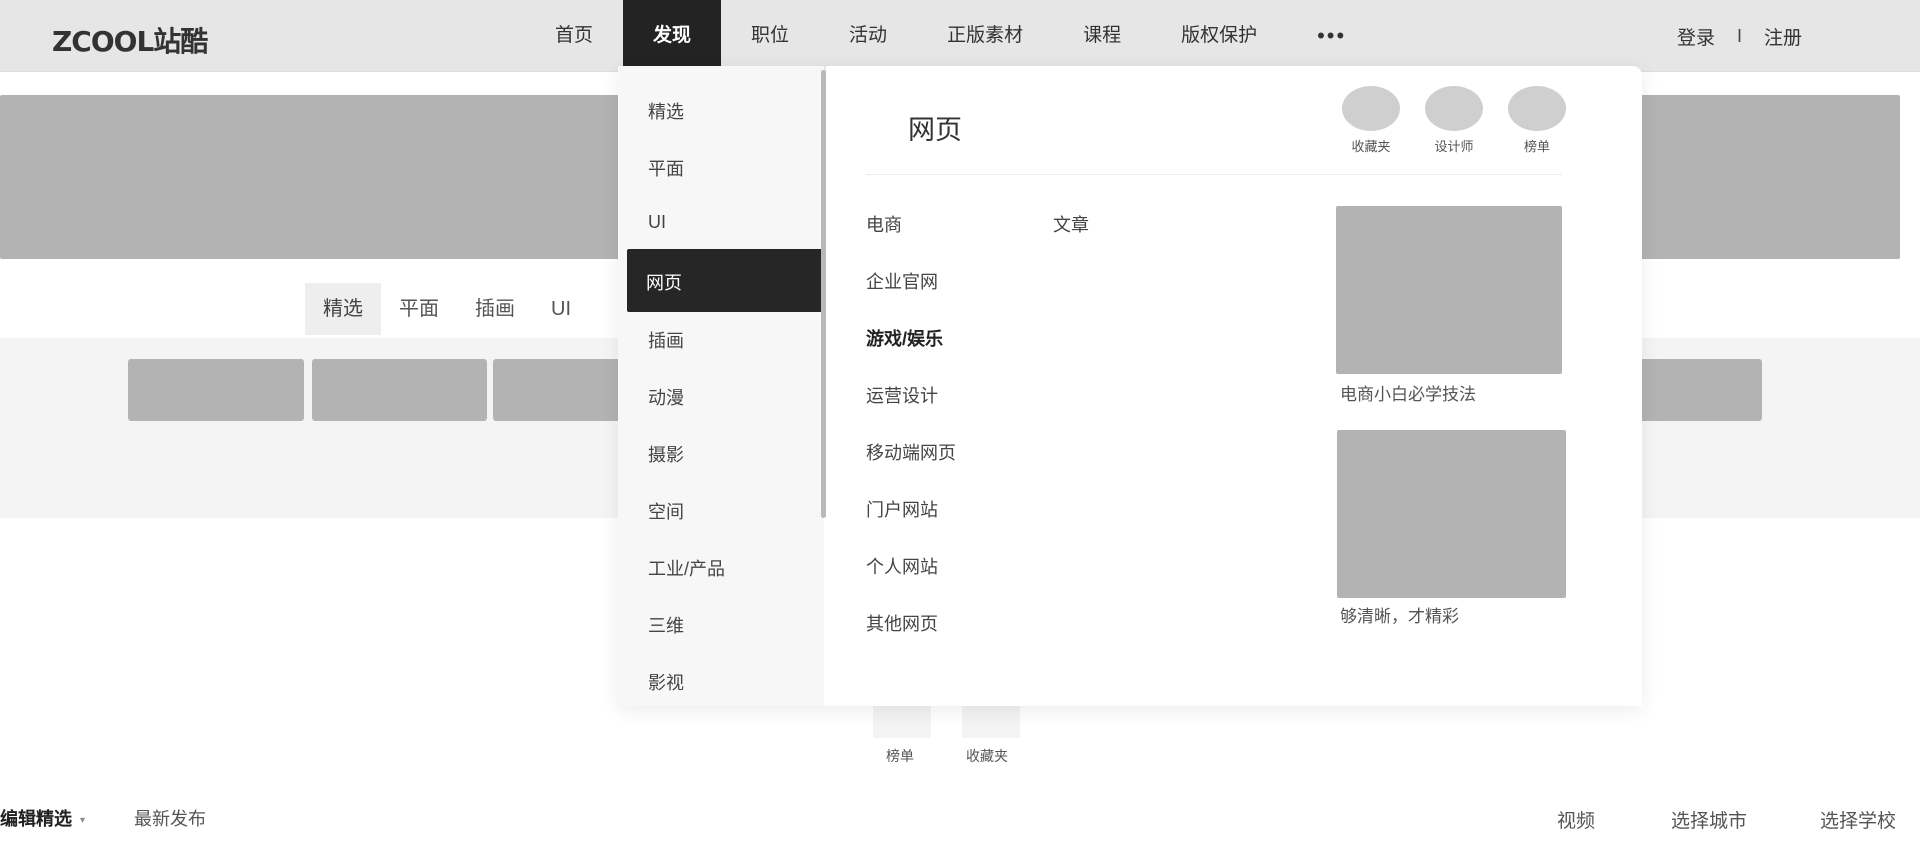 Image resolution: width=1920 pixels, height=862 pixels. Describe the element at coordinates (1371, 146) in the screenshot. I see `collect-quick-label: 收藏夹` at that location.